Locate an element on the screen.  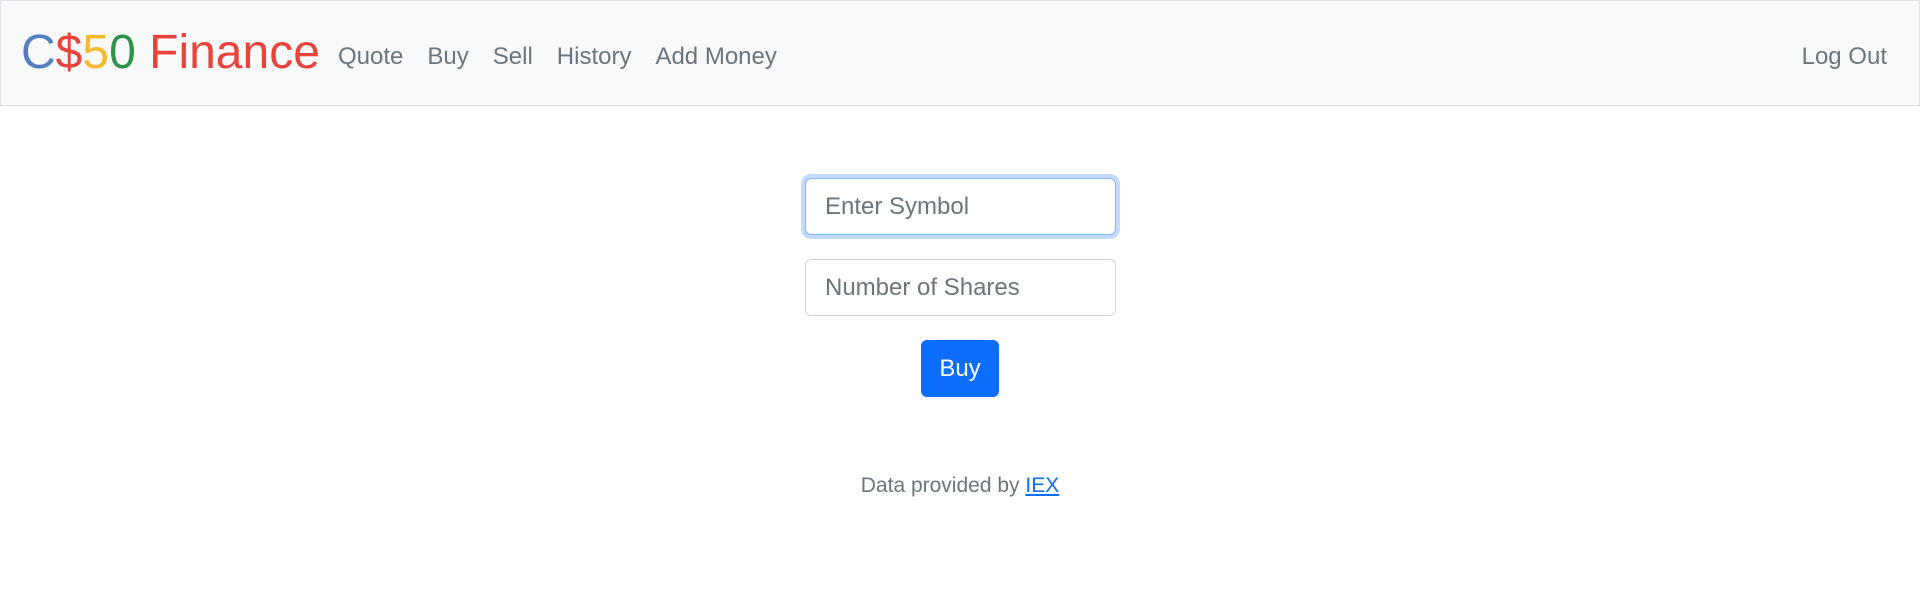
nav-link-add-money: Add Money is located at coordinates (715, 57).